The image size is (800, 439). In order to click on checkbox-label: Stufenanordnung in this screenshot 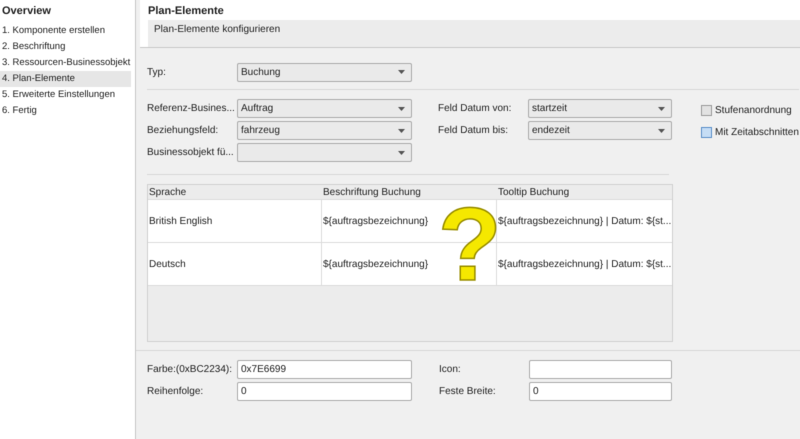, I will do `click(753, 111)`.